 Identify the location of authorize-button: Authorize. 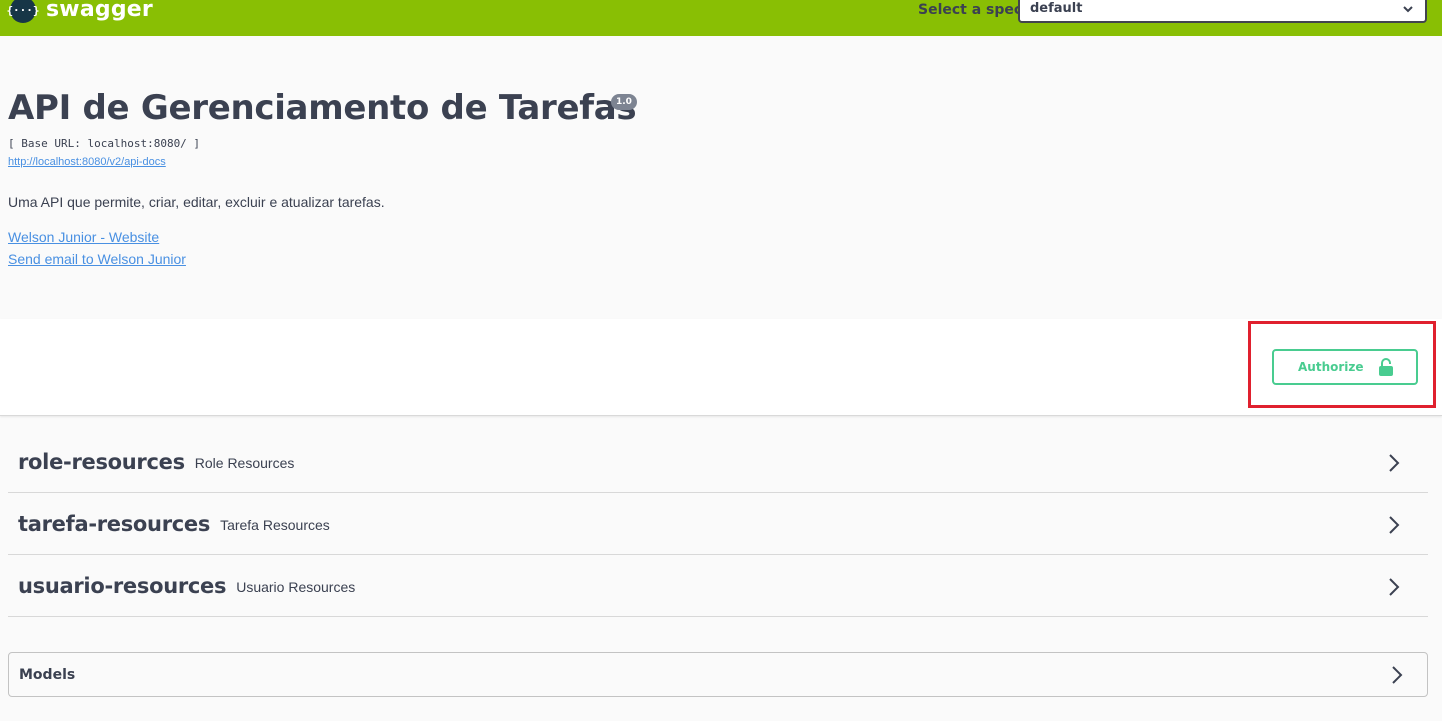
(1345, 367).